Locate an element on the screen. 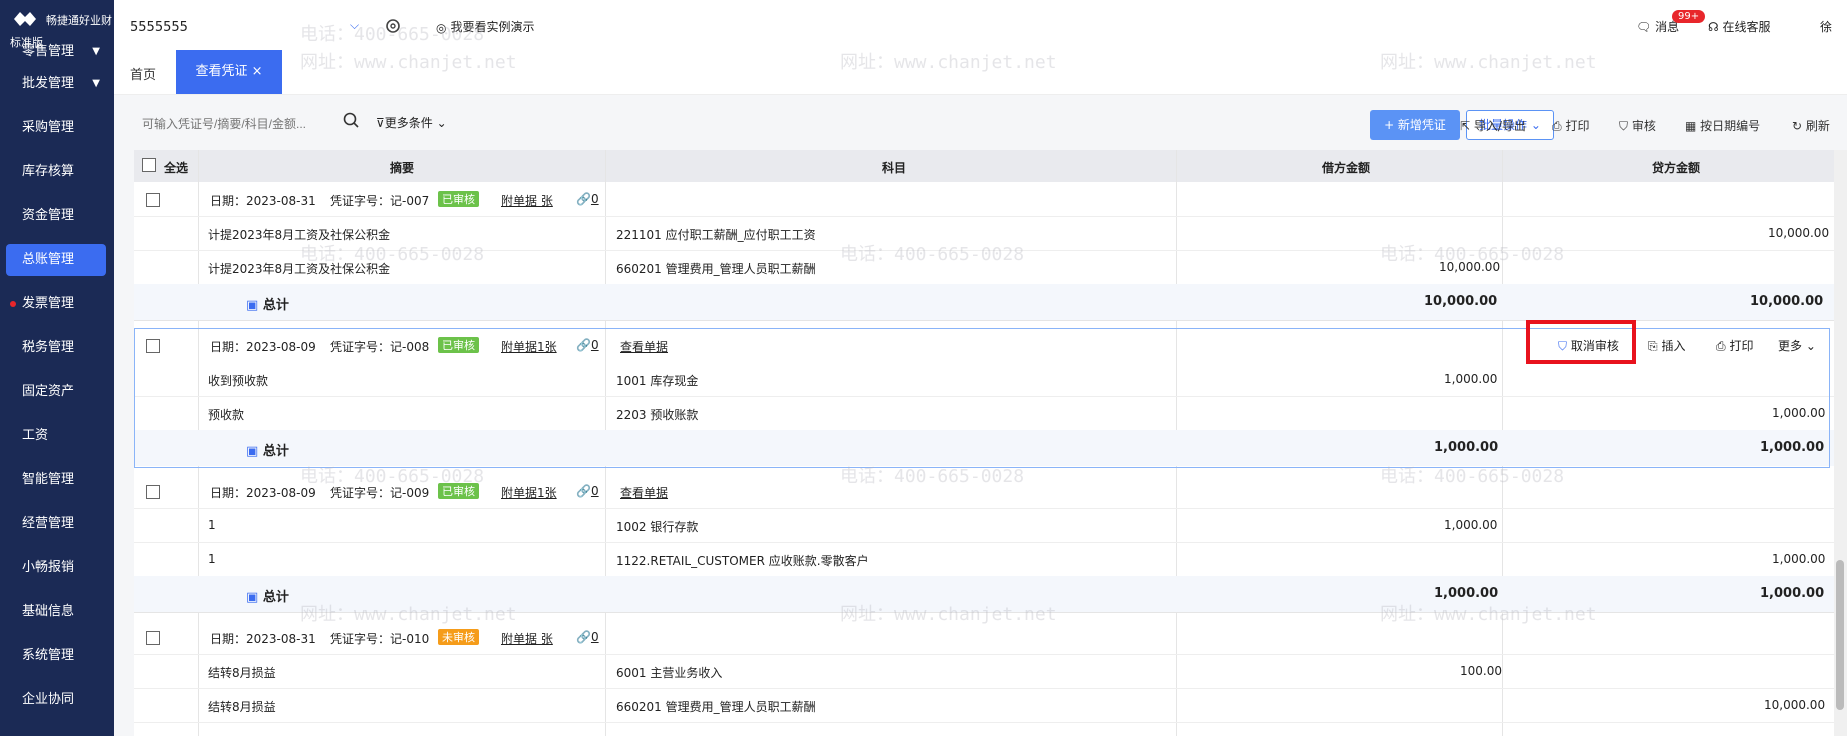  tab-view-voucher: 查看凭证 × is located at coordinates (229, 72).